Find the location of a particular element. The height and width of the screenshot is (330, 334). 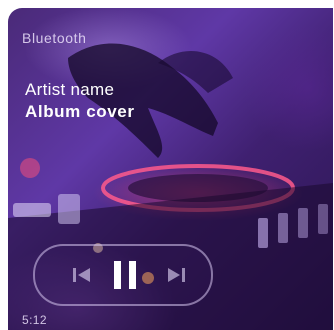

skip-previous-icon is located at coordinates (81, 275).